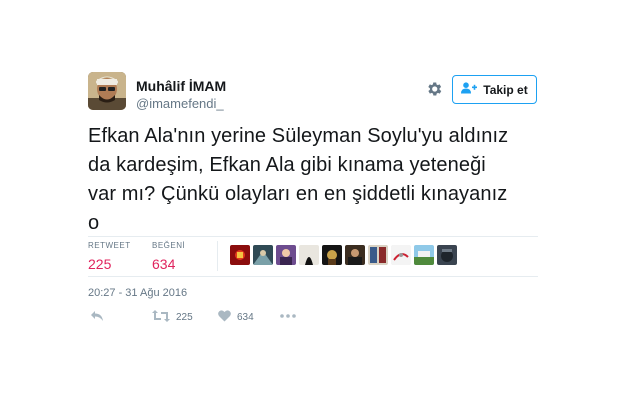  I want to click on more-icon, so click(288, 315).